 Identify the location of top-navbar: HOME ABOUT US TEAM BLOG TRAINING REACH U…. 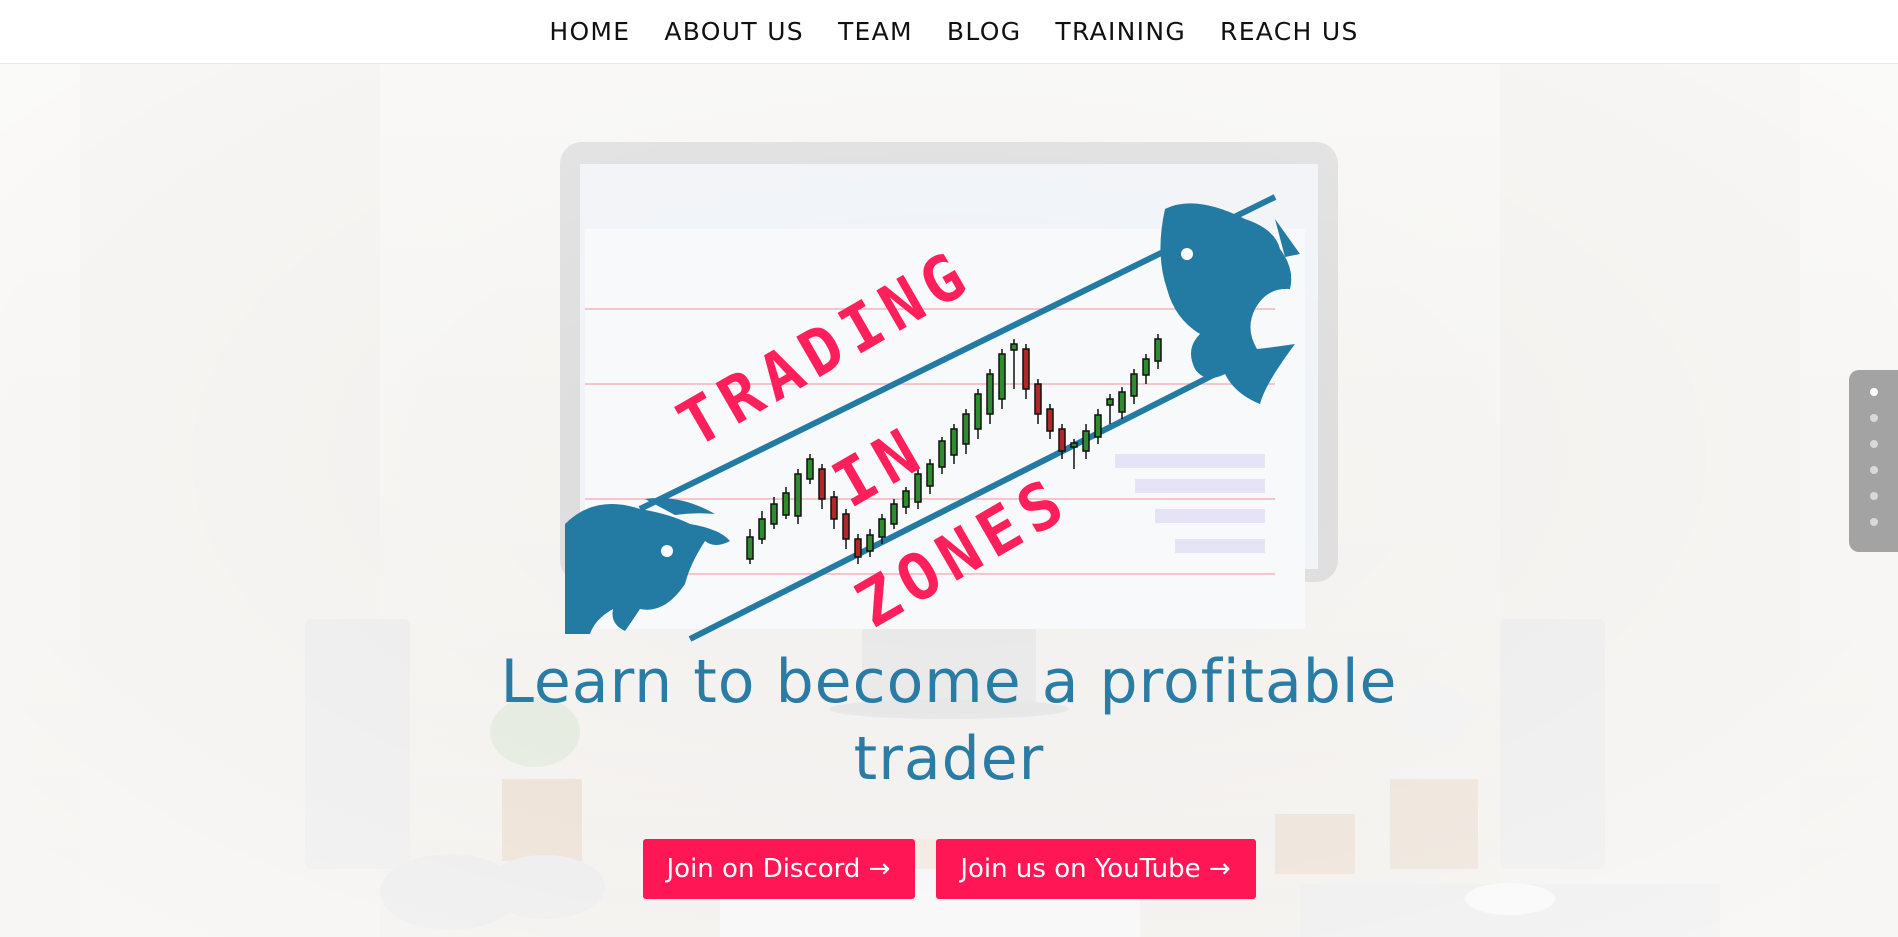
(949, 32).